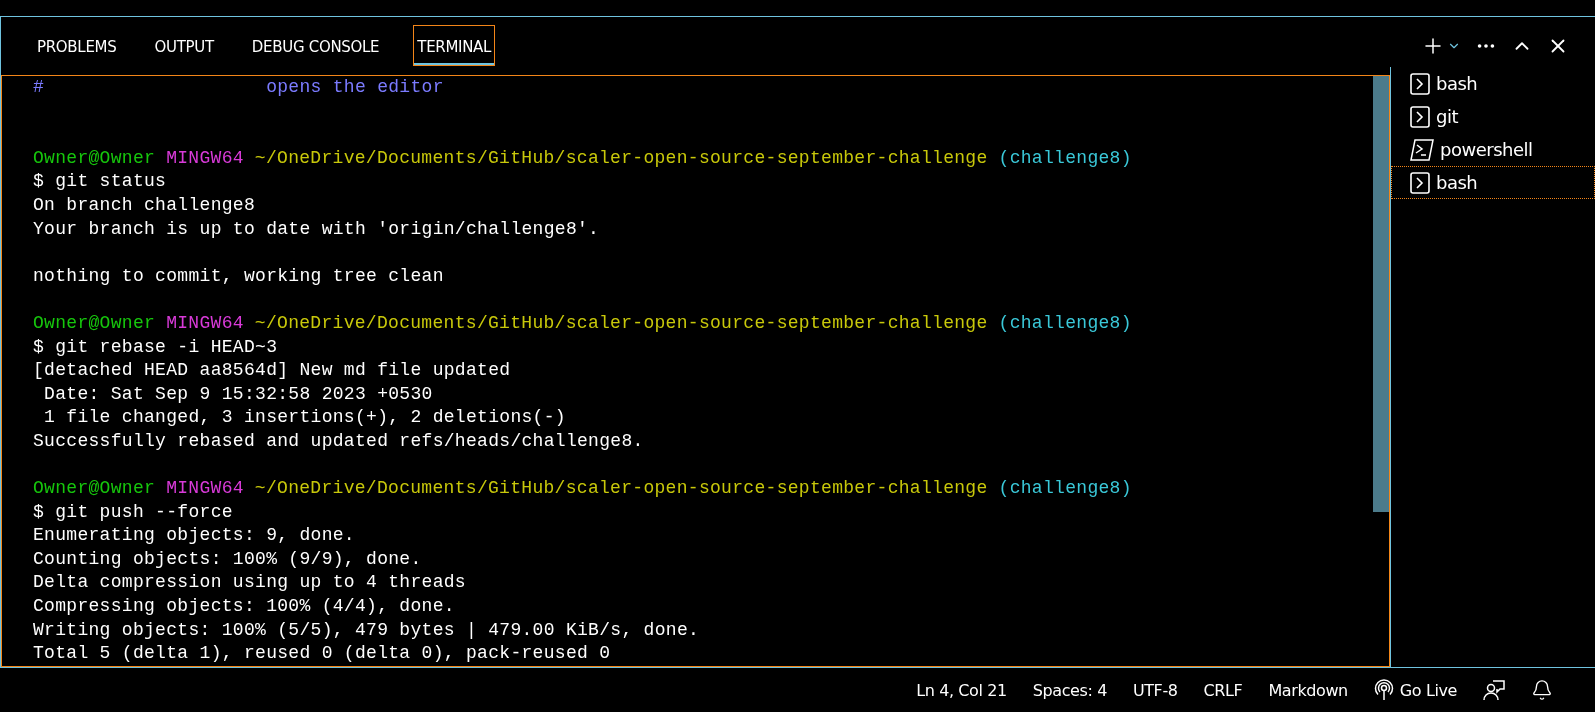 The image size is (1595, 712). Describe the element at coordinates (244, 607) in the screenshot. I see `terminal-text: Compressing objects: 100% (4/4), done.` at that location.